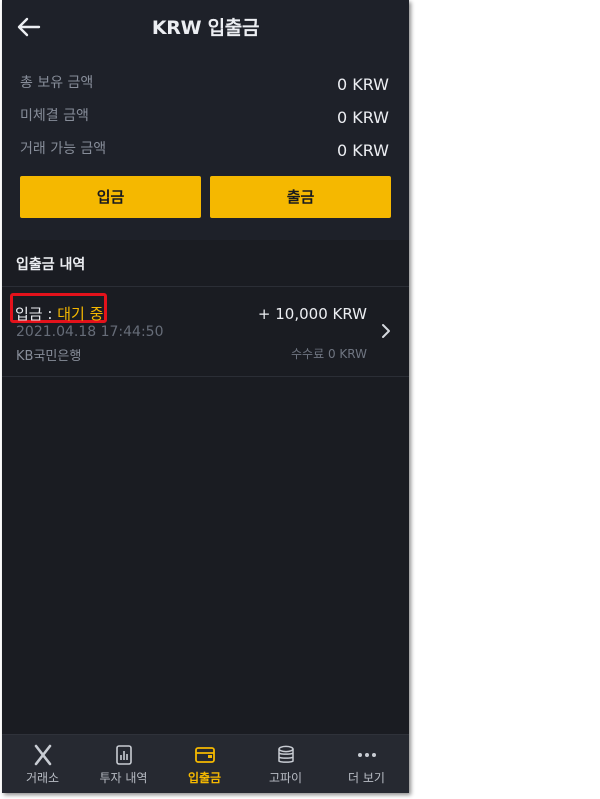 This screenshot has height=799, width=600. Describe the element at coordinates (57, 83) in the screenshot. I see `summary-label: 총 보유 금액` at that location.